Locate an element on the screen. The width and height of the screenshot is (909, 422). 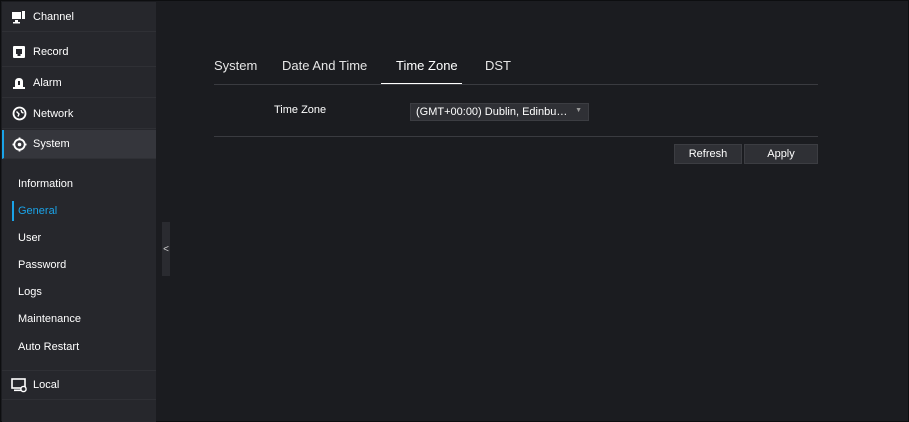
sidebar-subitem-auto-restart: Auto Restart is located at coordinates (79, 347).